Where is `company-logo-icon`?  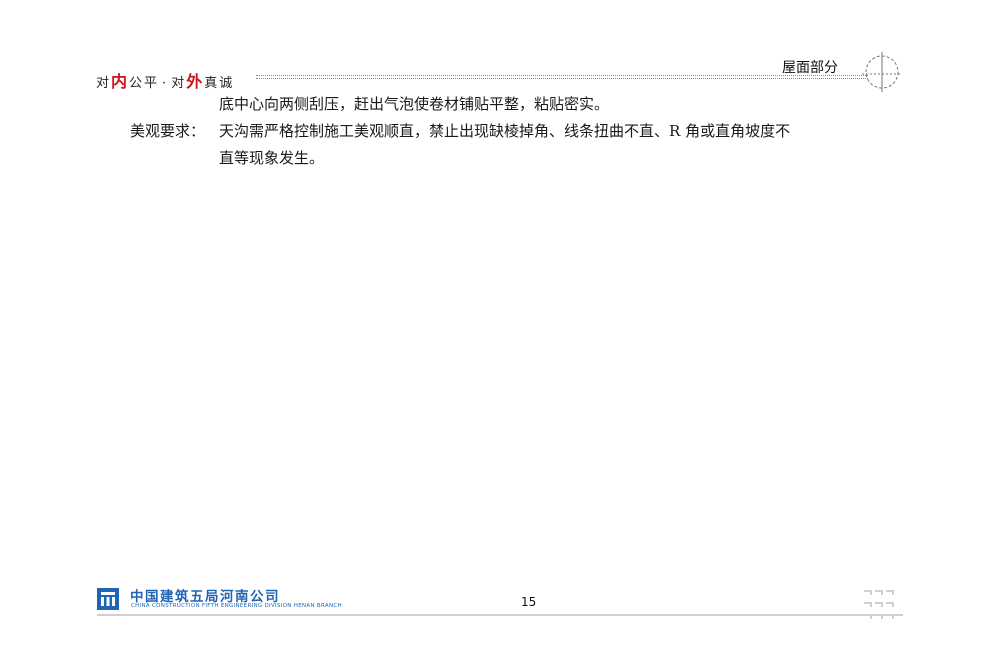
company-logo-icon is located at coordinates (108, 599).